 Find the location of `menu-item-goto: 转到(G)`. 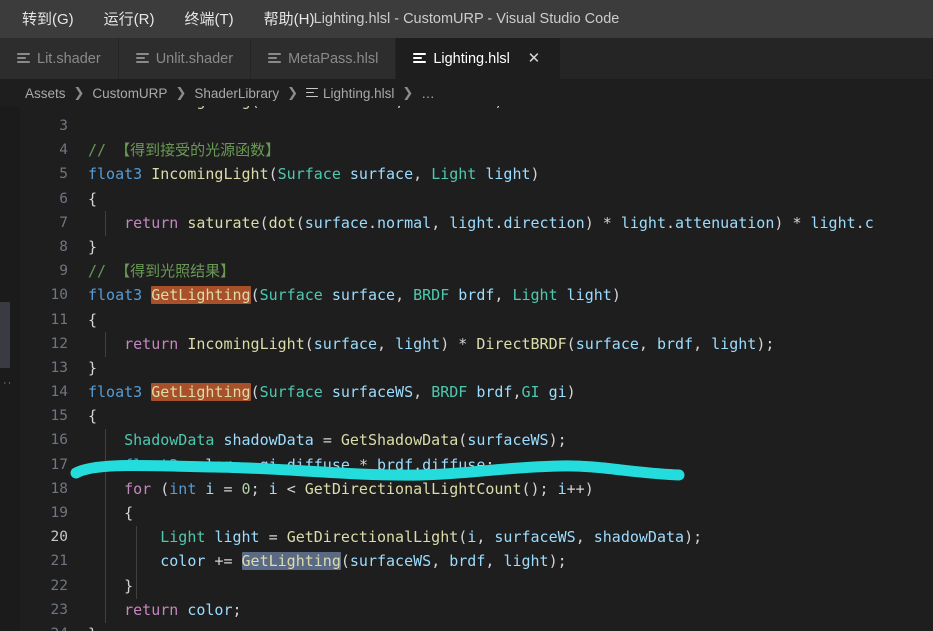

menu-item-goto: 转到(G) is located at coordinates (48, 19).